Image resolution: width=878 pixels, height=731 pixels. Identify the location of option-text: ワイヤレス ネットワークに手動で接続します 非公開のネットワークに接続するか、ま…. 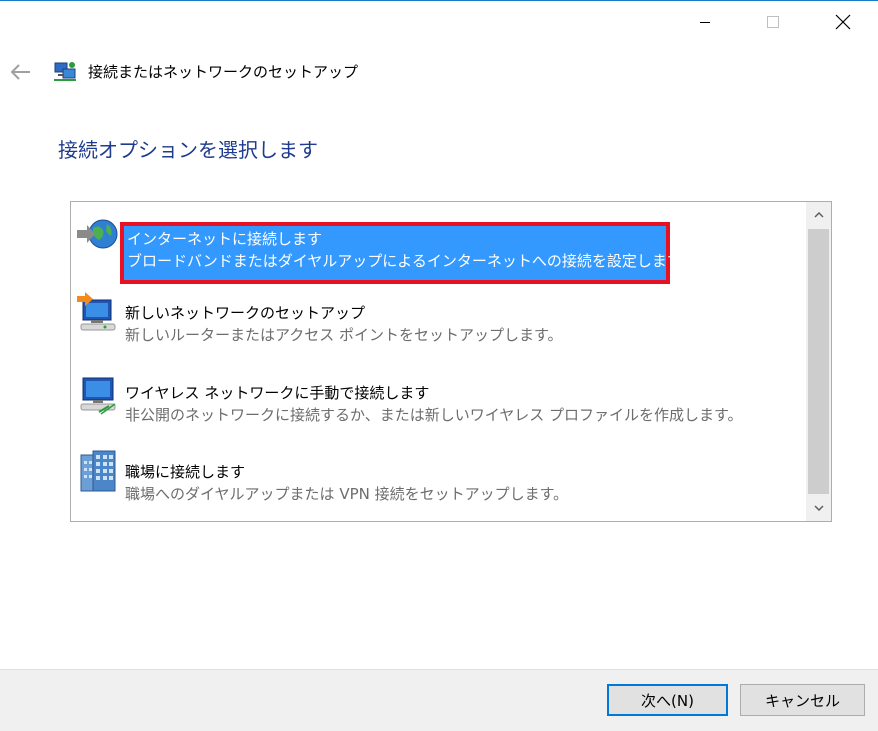
(434, 404).